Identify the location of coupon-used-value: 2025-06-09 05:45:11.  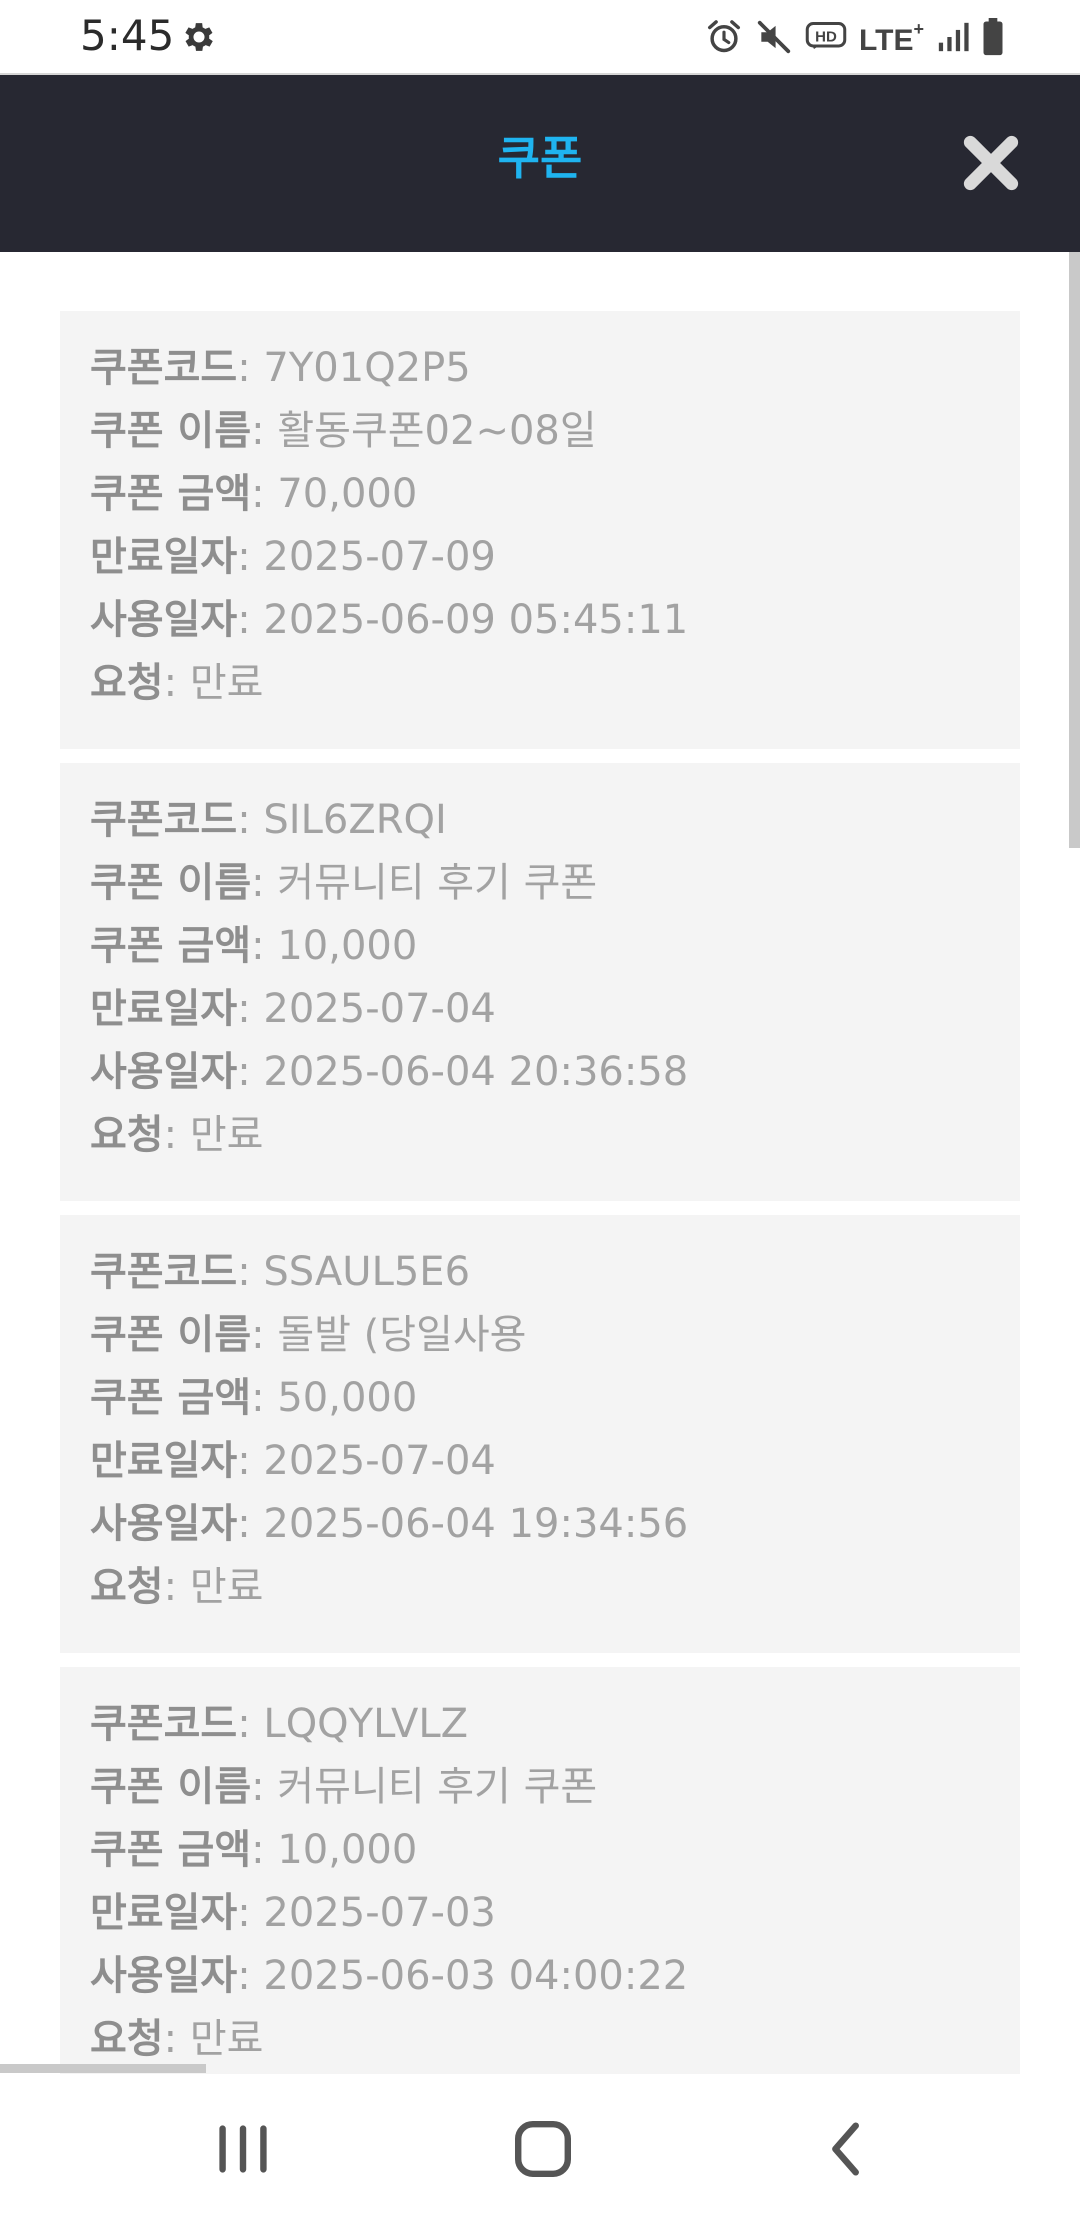
(476, 620).